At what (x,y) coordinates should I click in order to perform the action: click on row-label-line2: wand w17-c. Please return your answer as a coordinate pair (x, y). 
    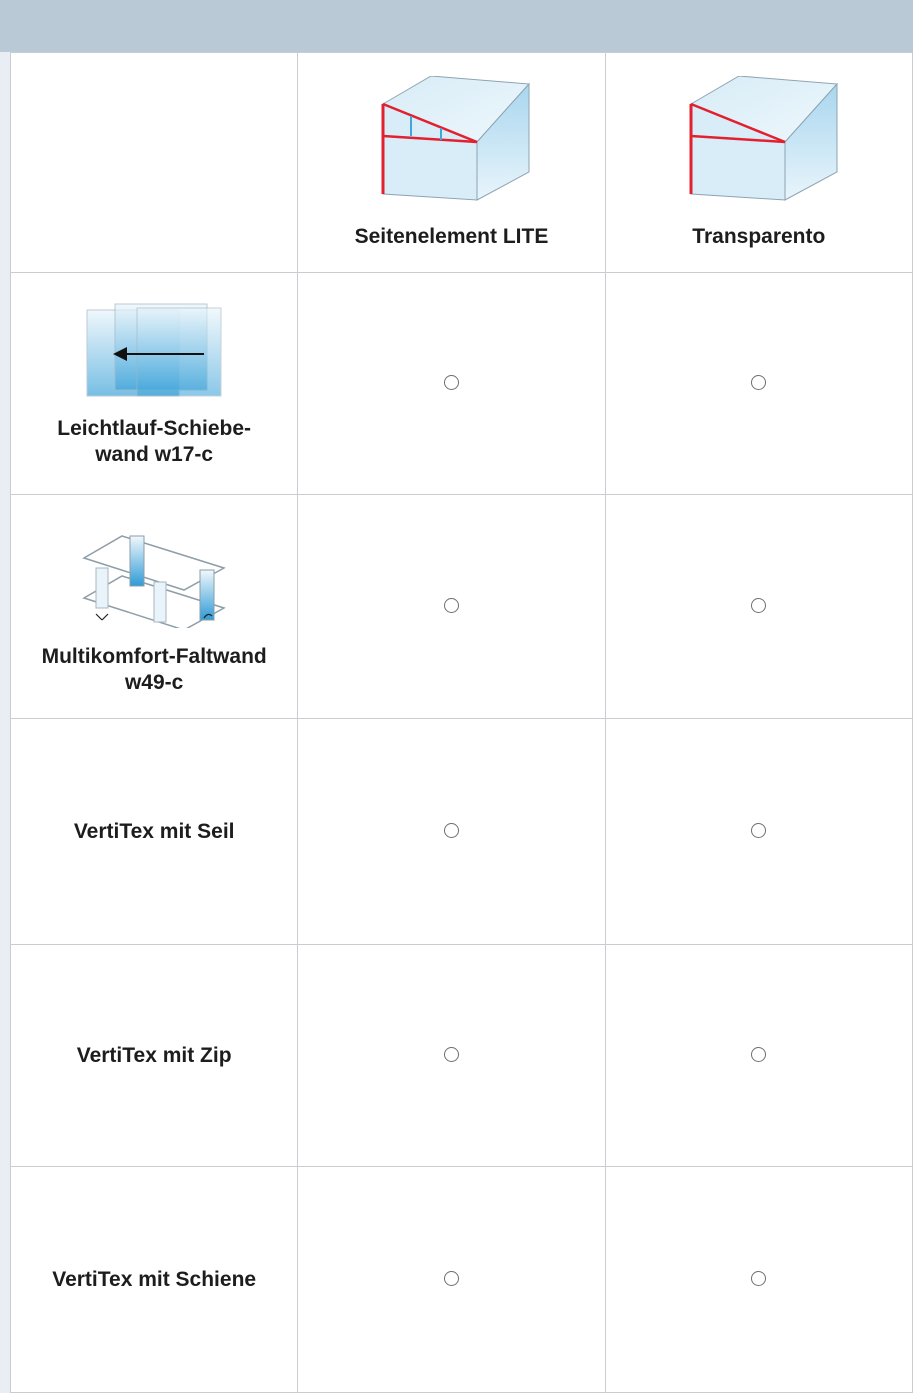
    Looking at the image, I should click on (154, 454).